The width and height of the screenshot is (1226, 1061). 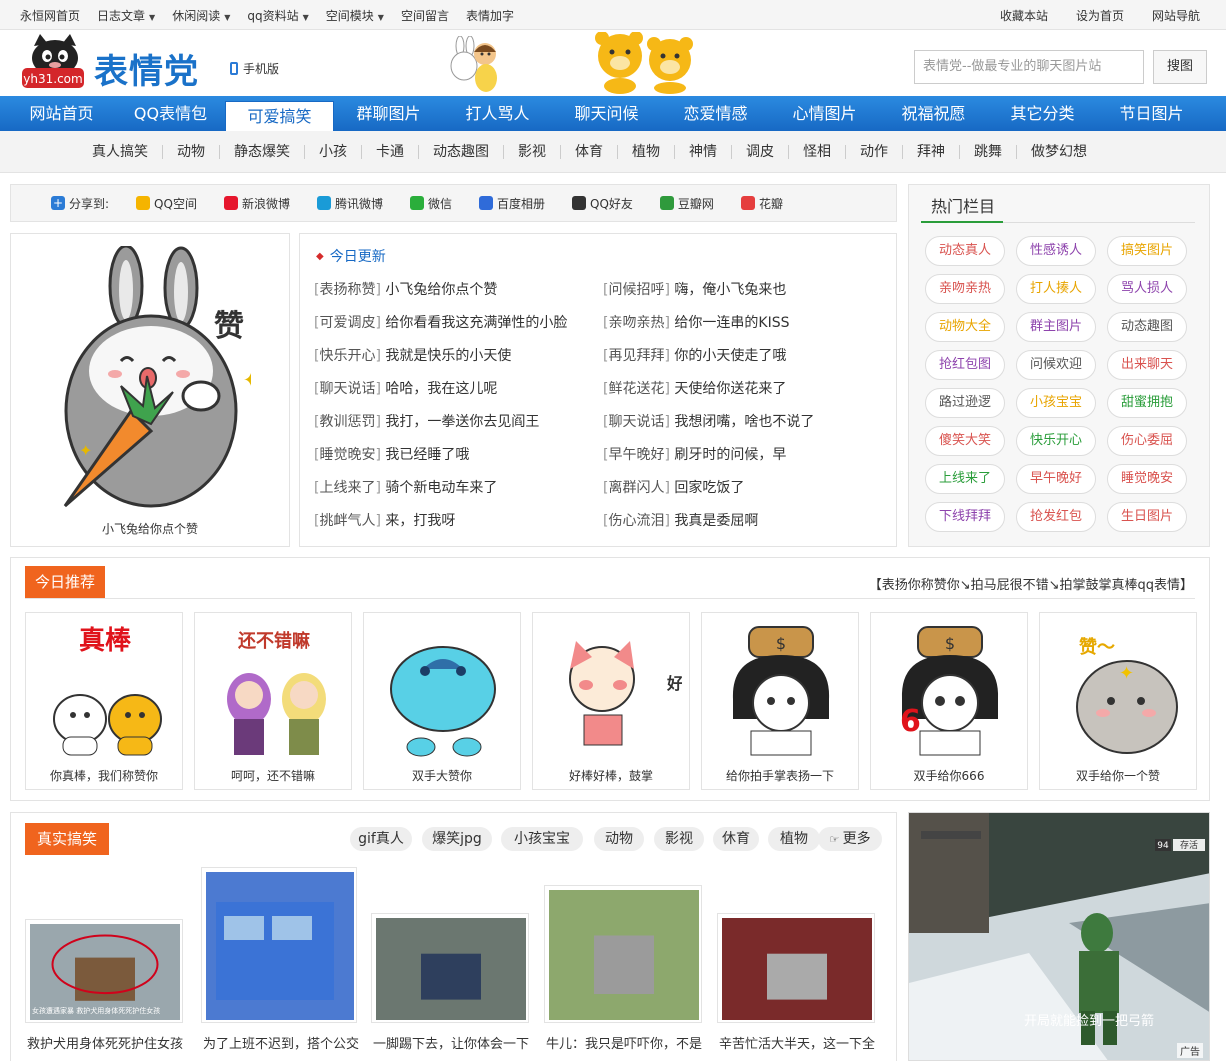 I want to click on top-link-reading: 休闲阅读 ▼, so click(x=201, y=15).